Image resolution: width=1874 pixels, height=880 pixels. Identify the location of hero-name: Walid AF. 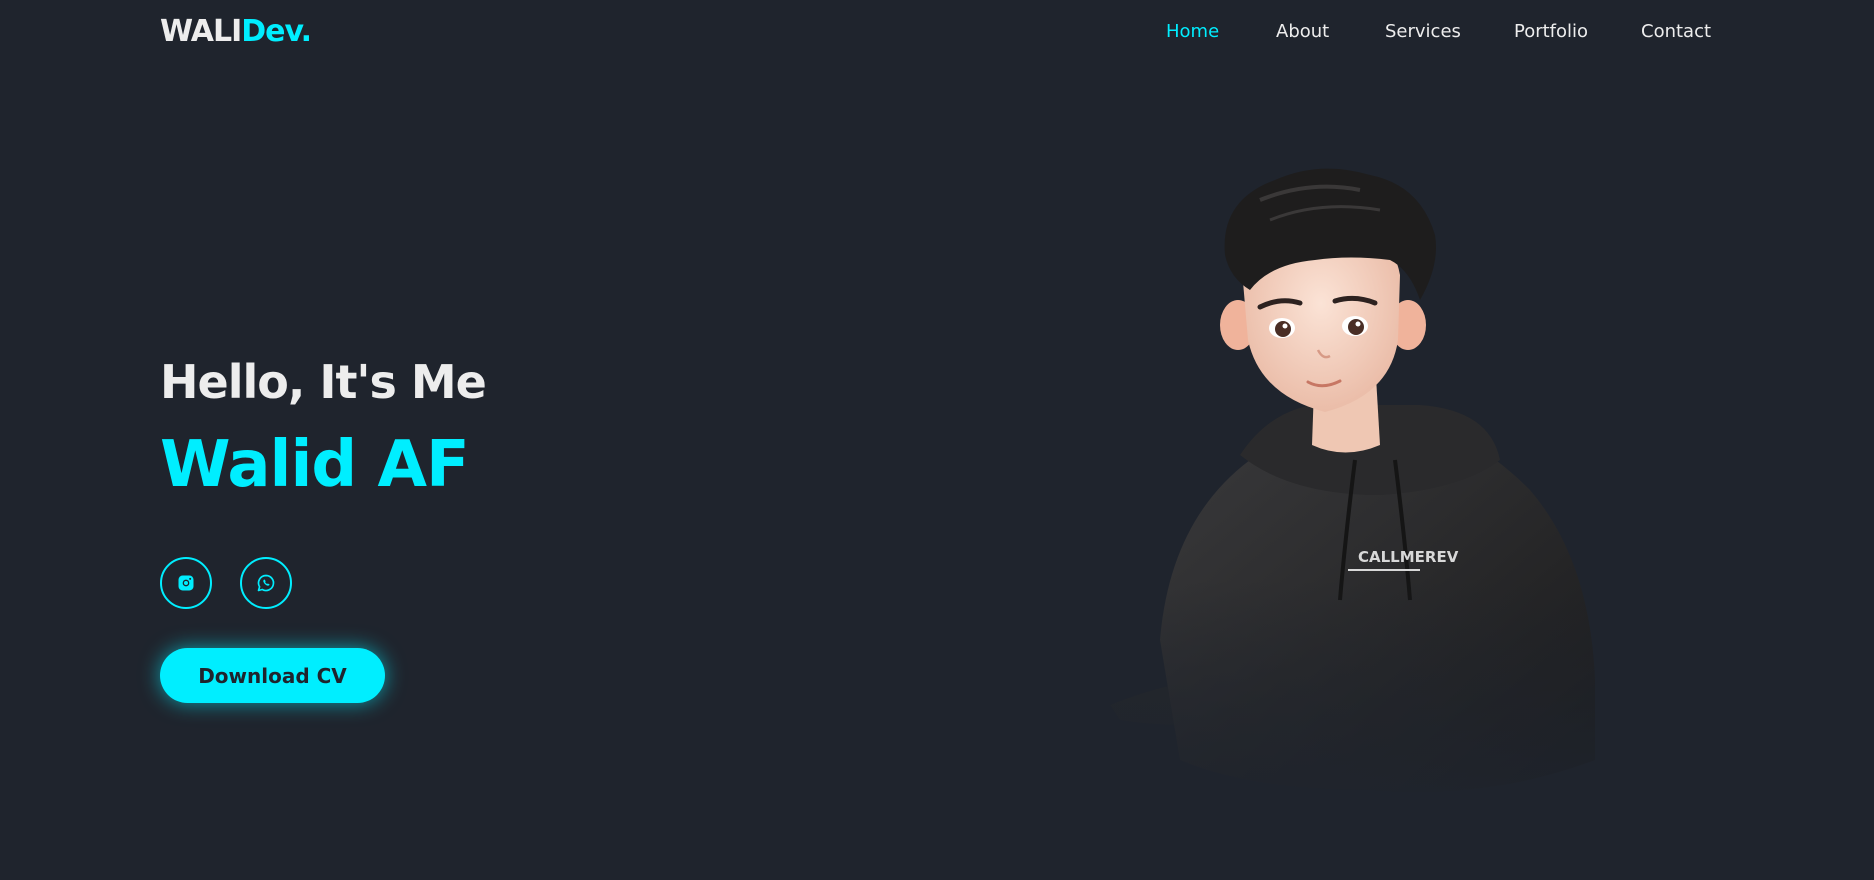
(315, 465).